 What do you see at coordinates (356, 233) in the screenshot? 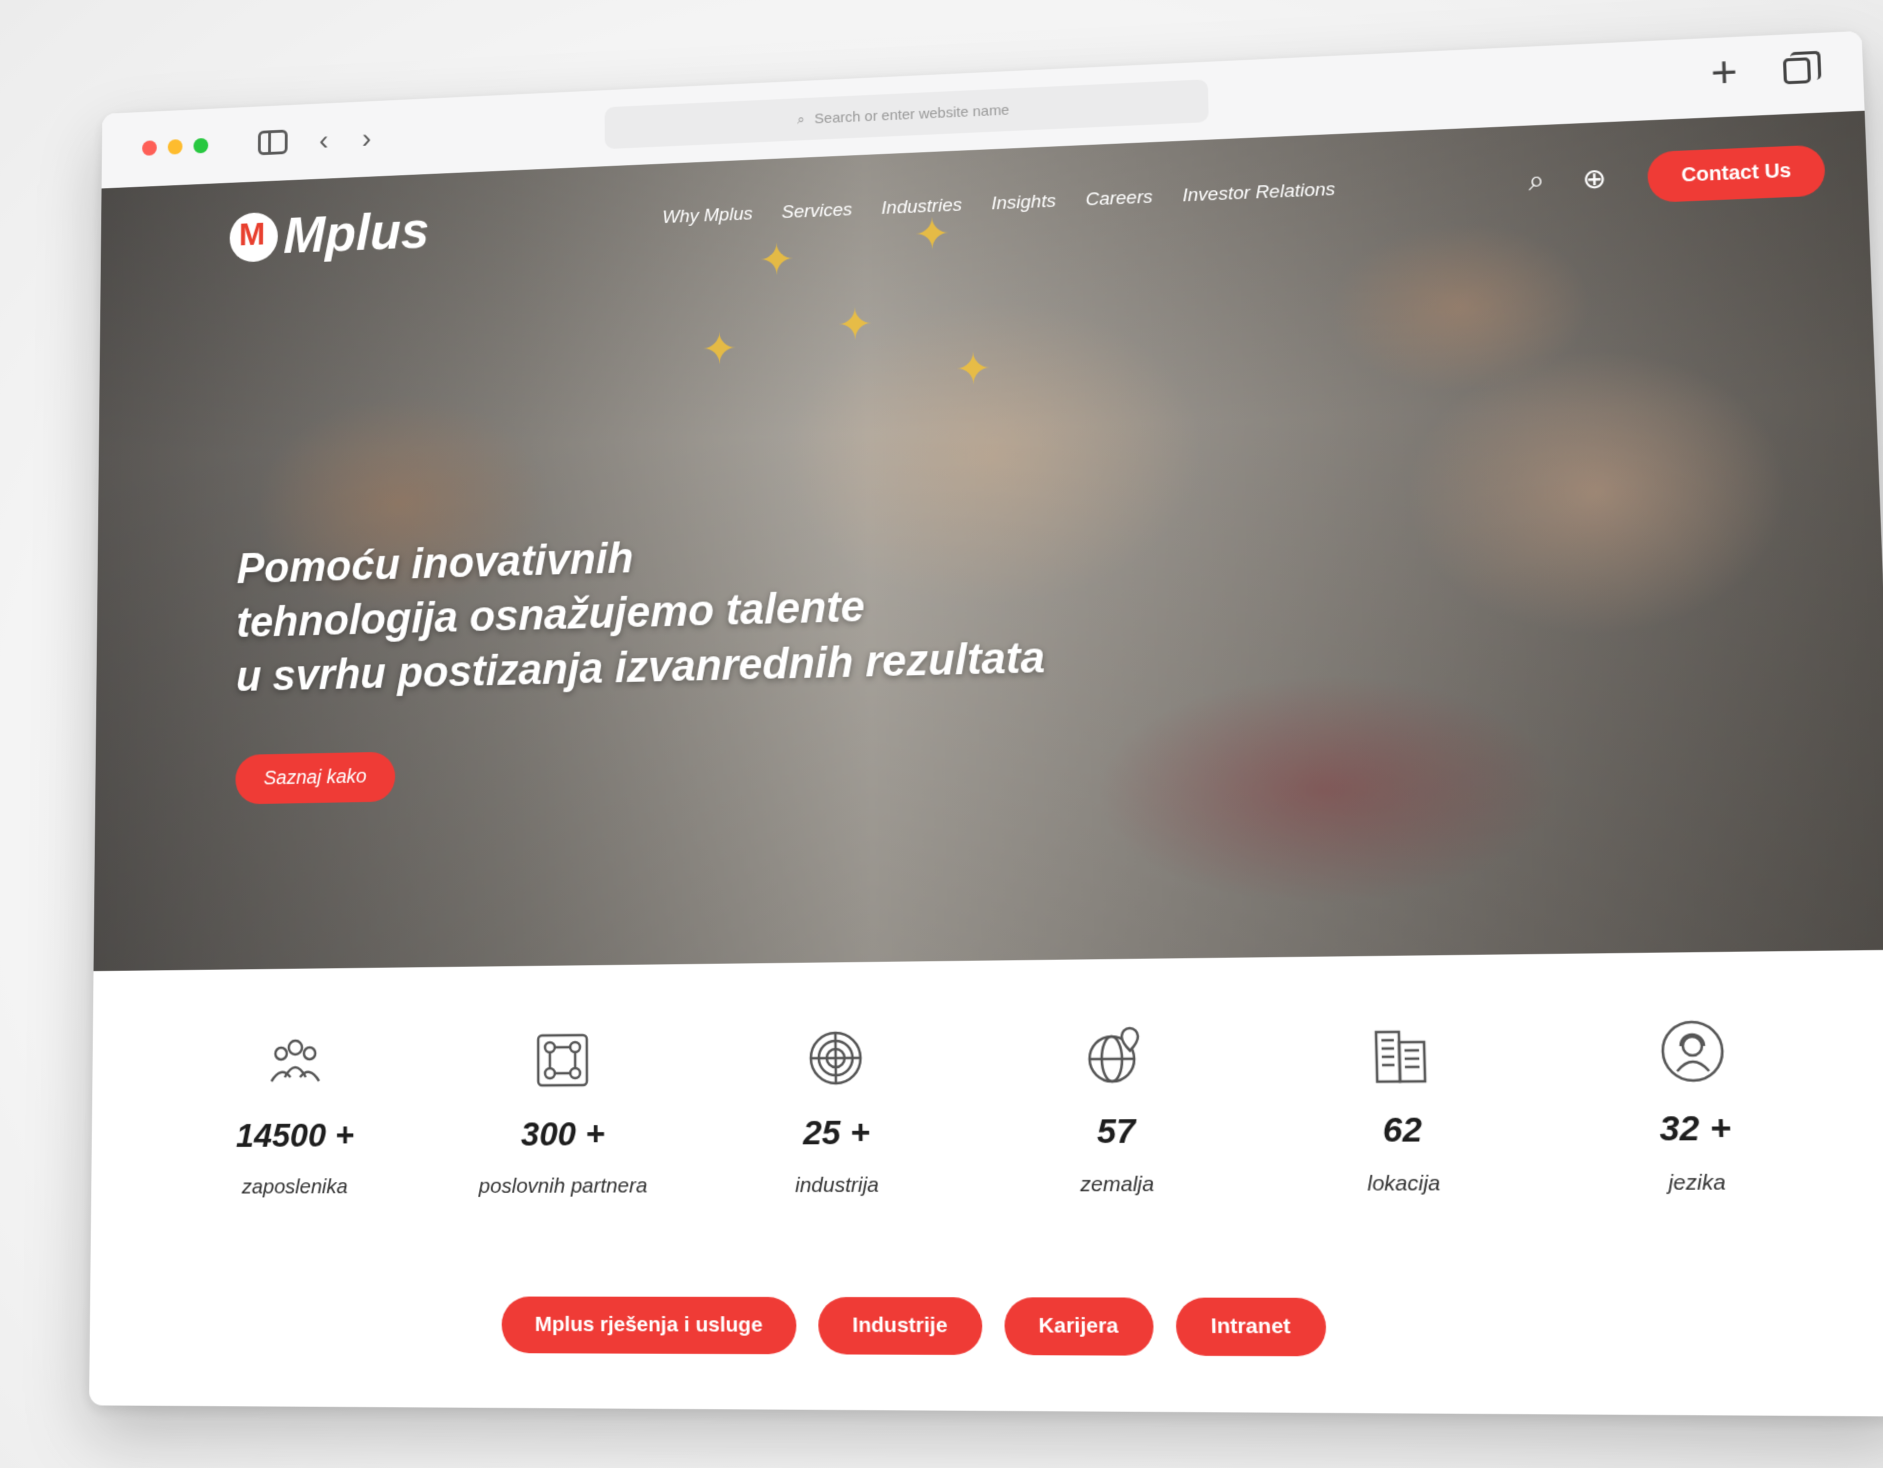
I see `logo-text: Mplus` at bounding box center [356, 233].